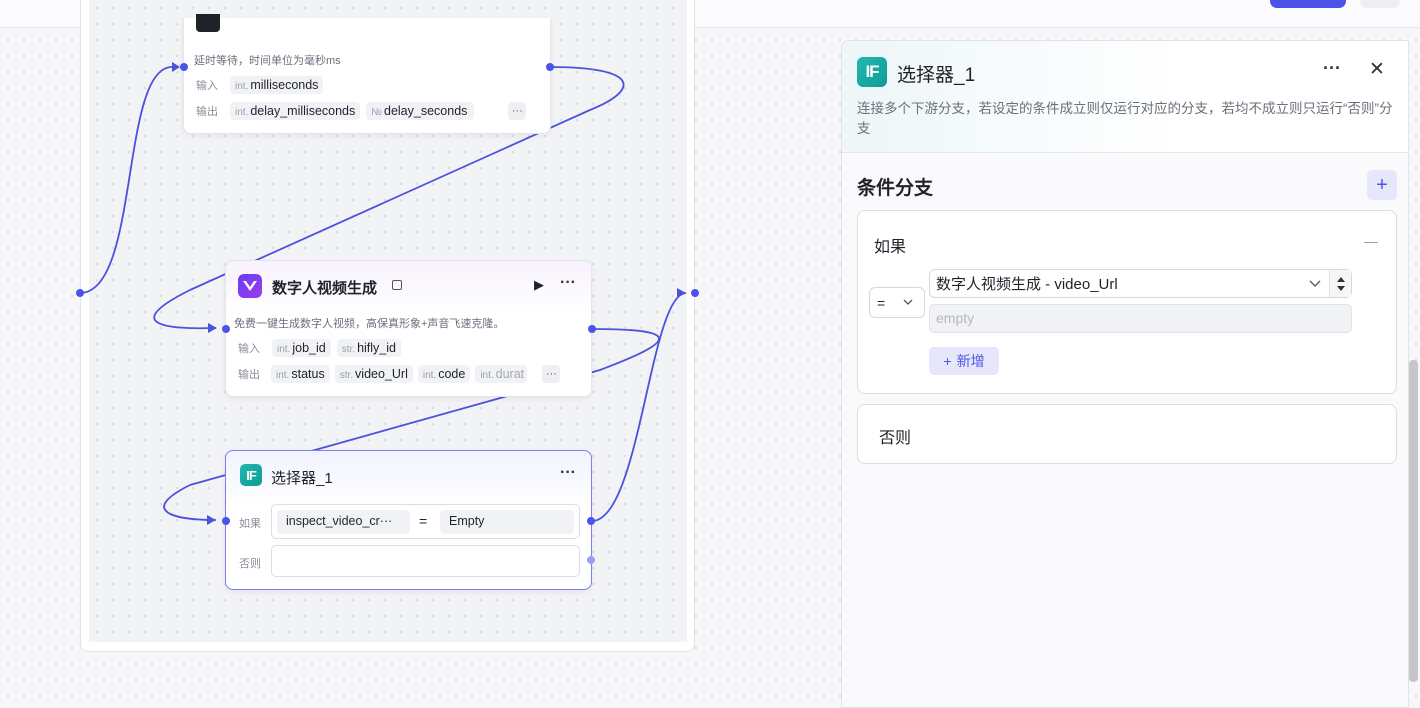 Image resolution: width=1420 pixels, height=708 pixels. What do you see at coordinates (592, 329) in the screenshot?
I see `digital-human-output-port` at bounding box center [592, 329].